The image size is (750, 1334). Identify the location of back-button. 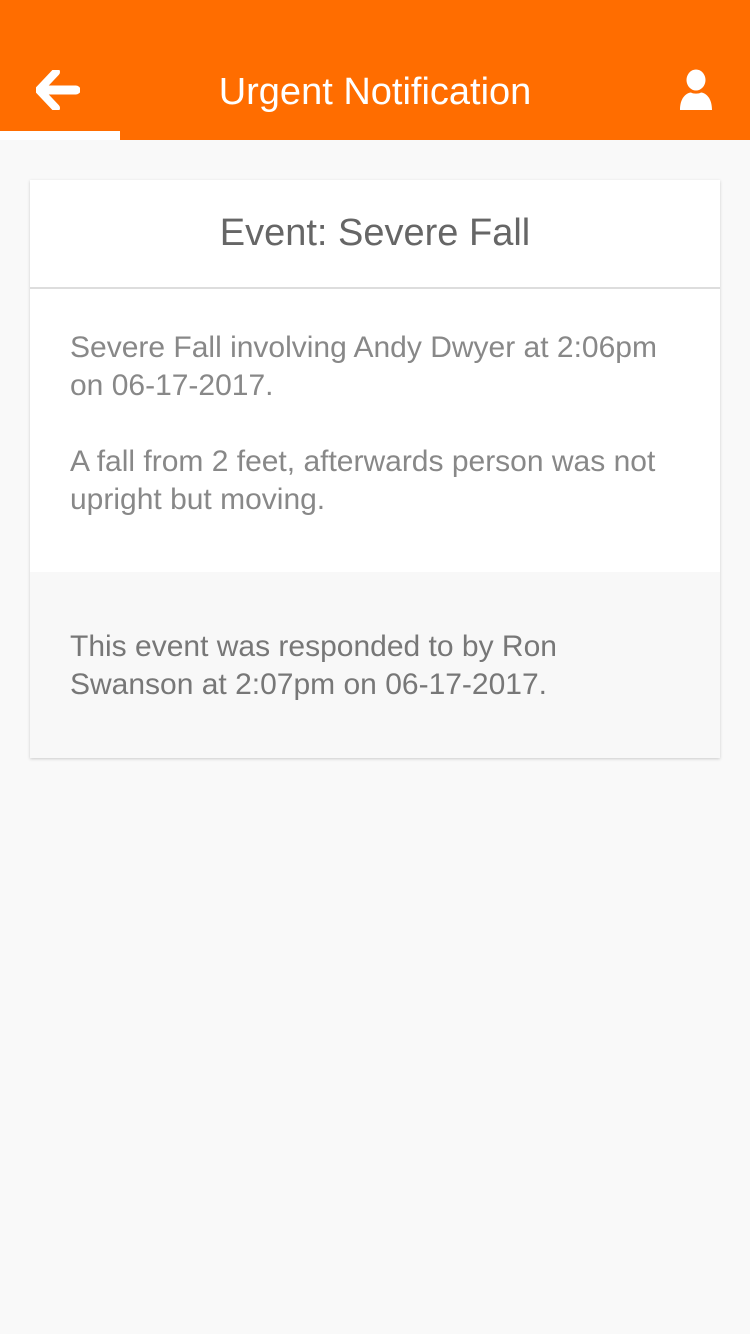
(58, 90).